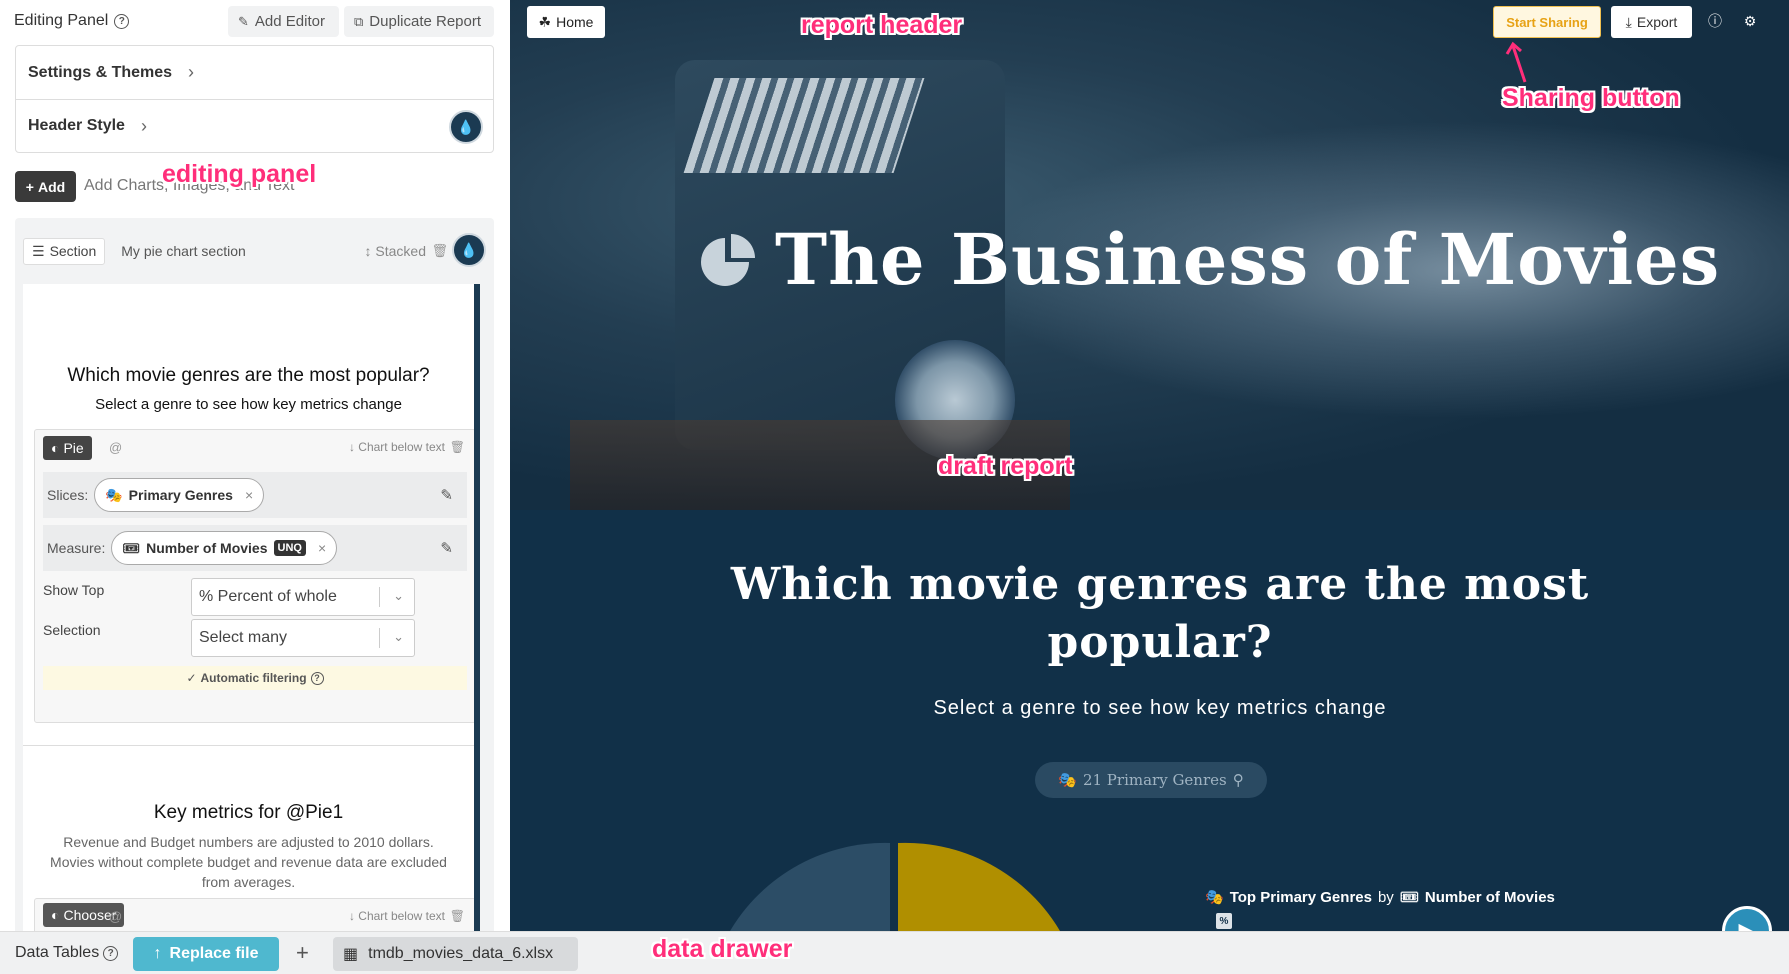 This screenshot has width=1789, height=974. I want to click on add-editor-button: ✎ Add Editor, so click(283, 21).